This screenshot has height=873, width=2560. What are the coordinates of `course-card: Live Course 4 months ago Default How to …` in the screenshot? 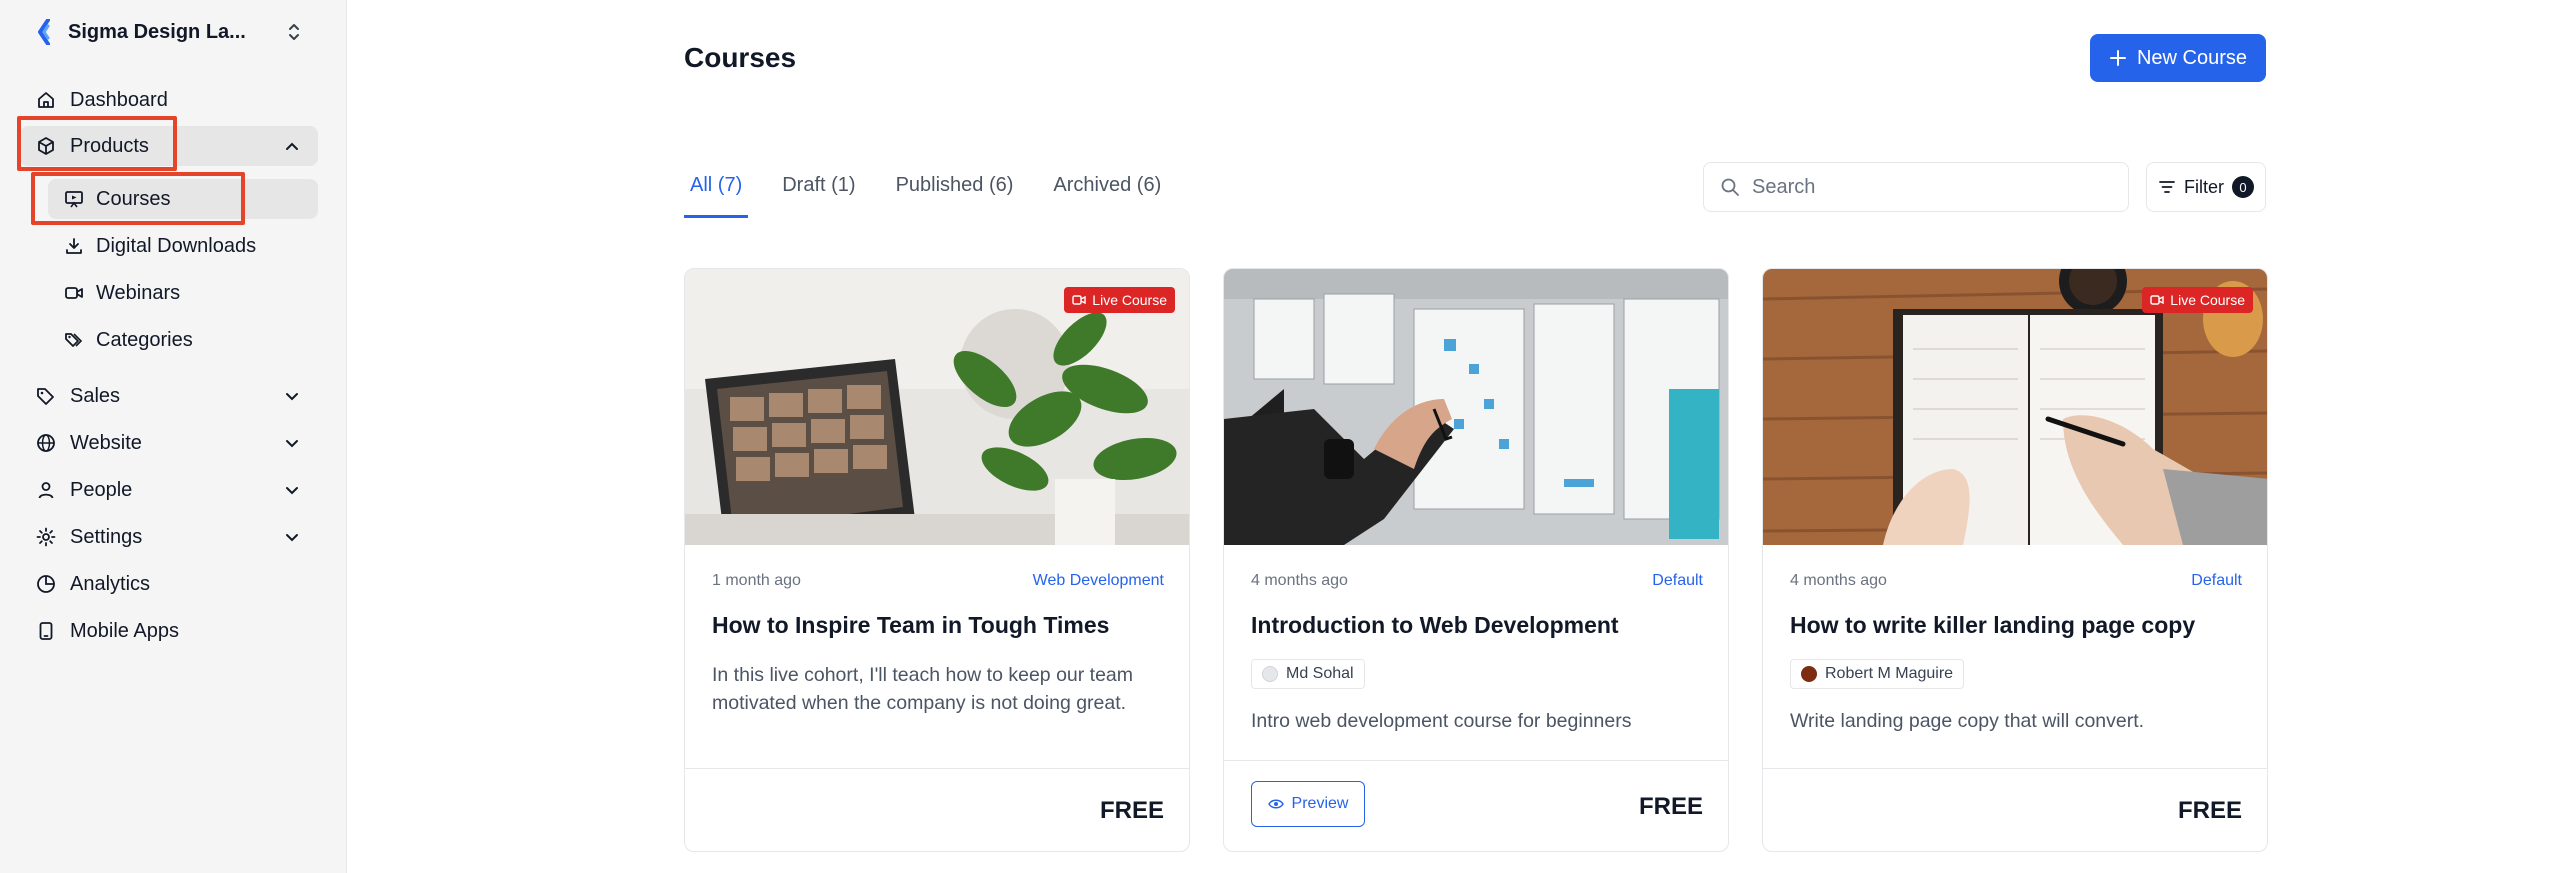 It's located at (2015, 560).